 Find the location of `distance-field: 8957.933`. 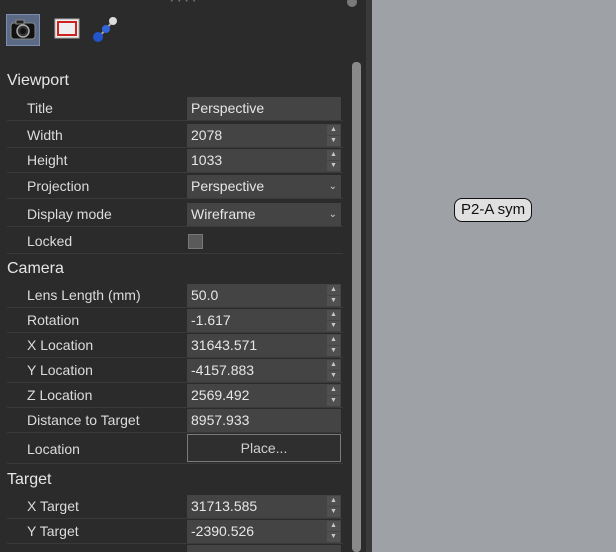

distance-field: 8957.933 is located at coordinates (264, 420).